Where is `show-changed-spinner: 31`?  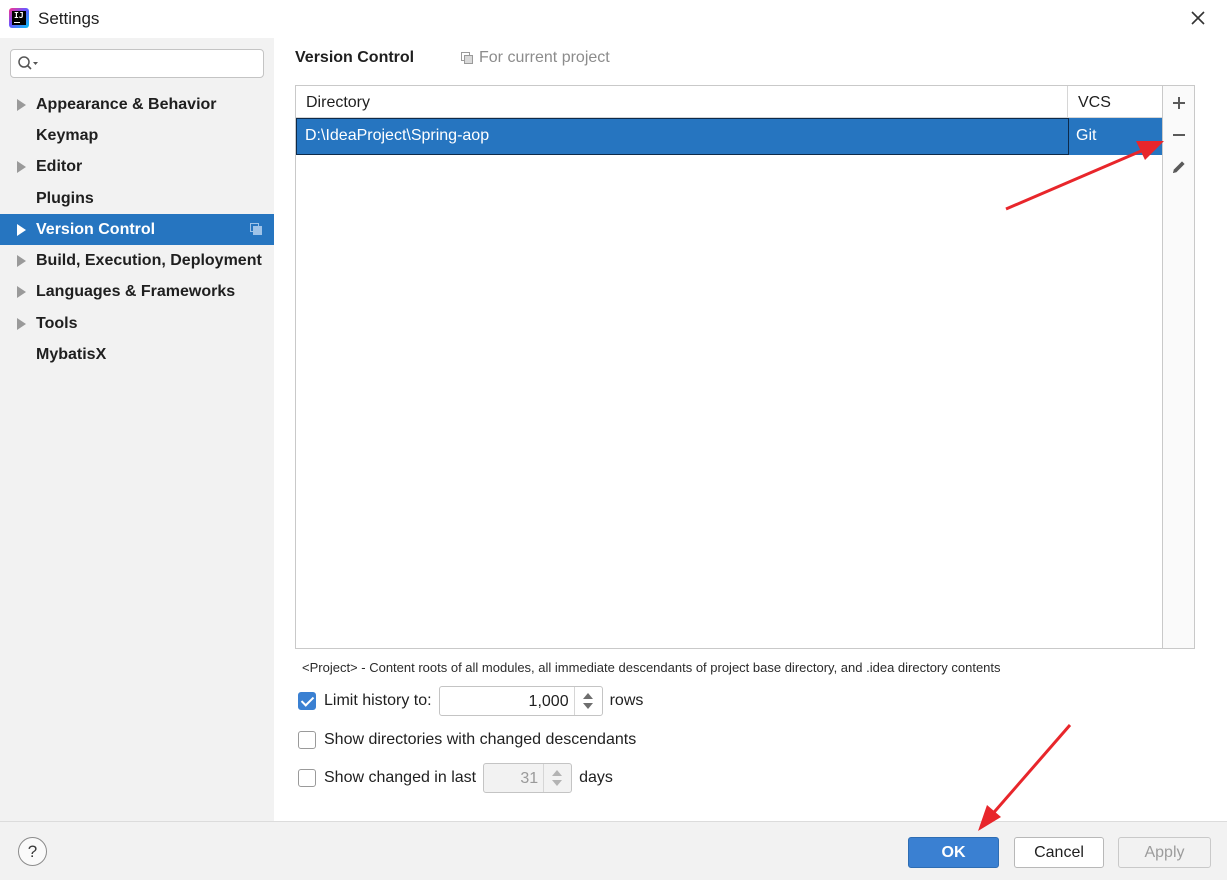
show-changed-spinner: 31 is located at coordinates (528, 778).